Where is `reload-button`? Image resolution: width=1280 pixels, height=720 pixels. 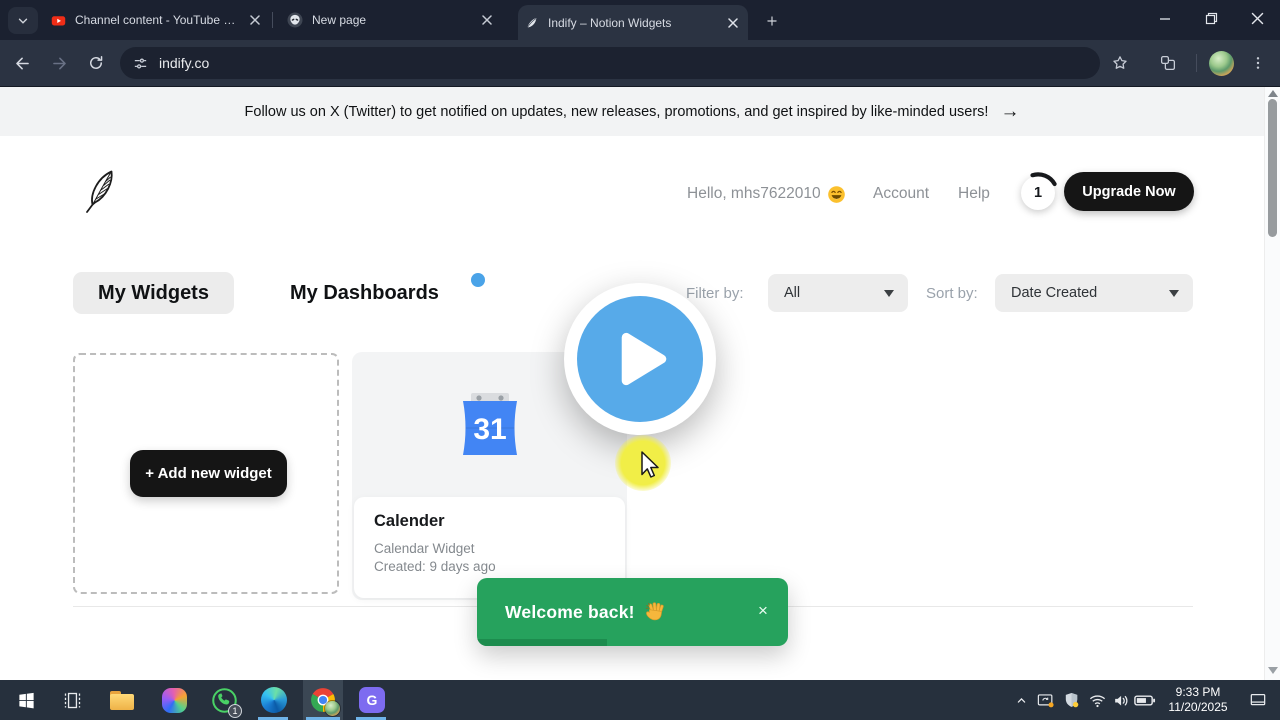 reload-button is located at coordinates (96, 63).